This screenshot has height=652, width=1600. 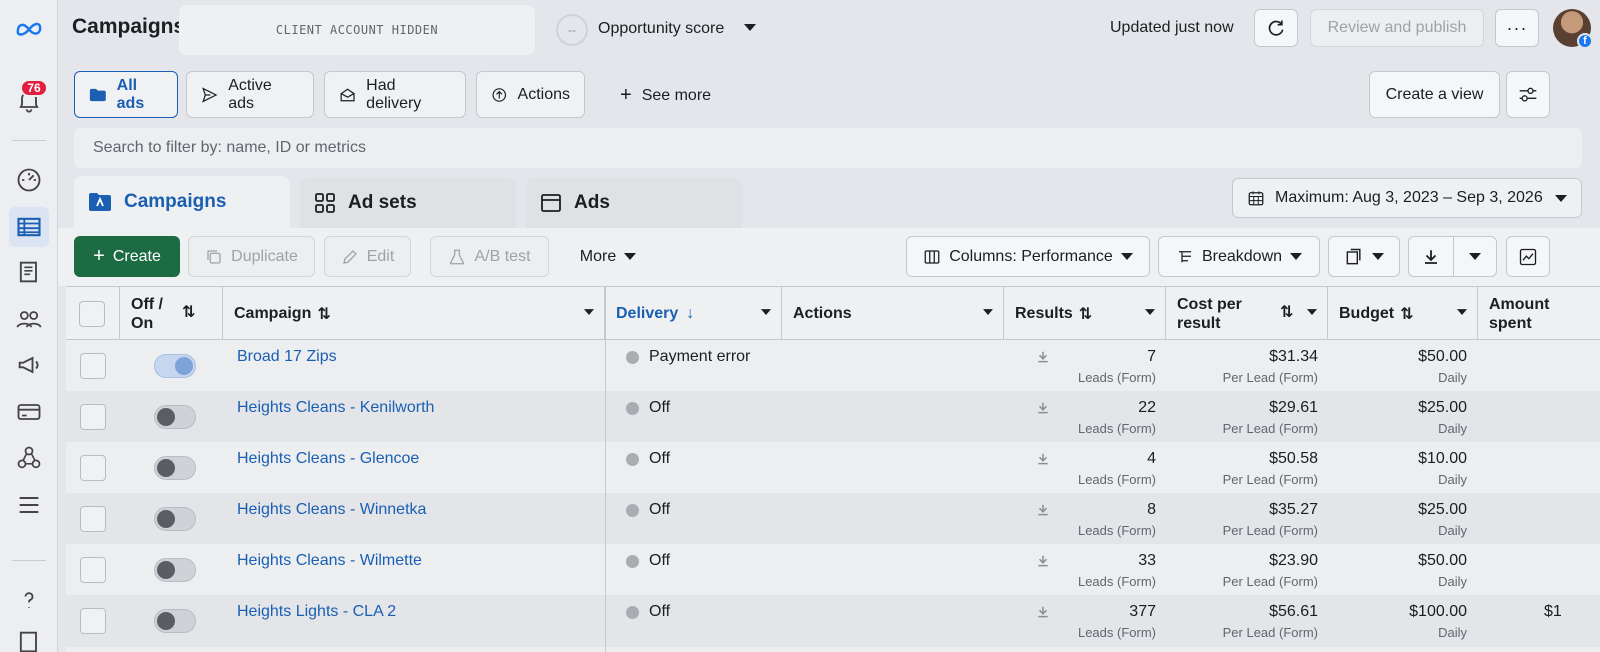 What do you see at coordinates (316, 612) in the screenshot?
I see `campaign-name-link: Heights Lights - CLA 2` at bounding box center [316, 612].